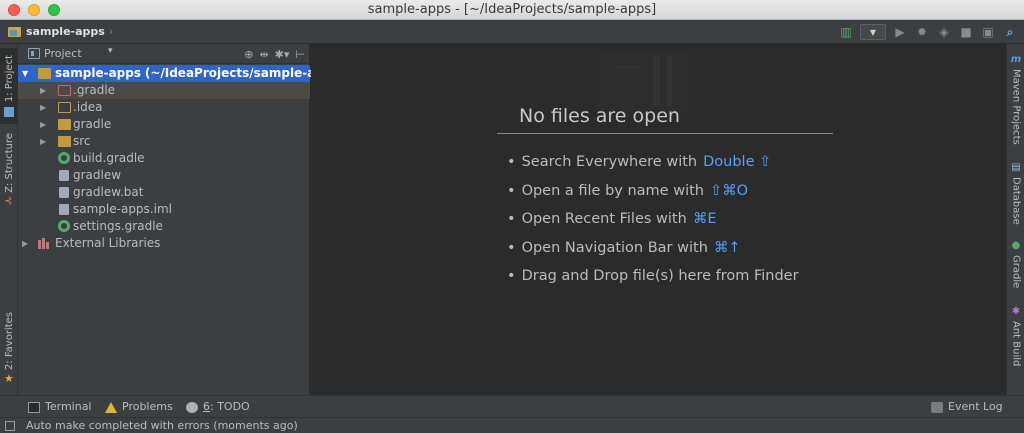 Image resolution: width=1024 pixels, height=433 pixels. What do you see at coordinates (226, 406) in the screenshot?
I see `tab-todo-label: 6: TODO` at bounding box center [226, 406].